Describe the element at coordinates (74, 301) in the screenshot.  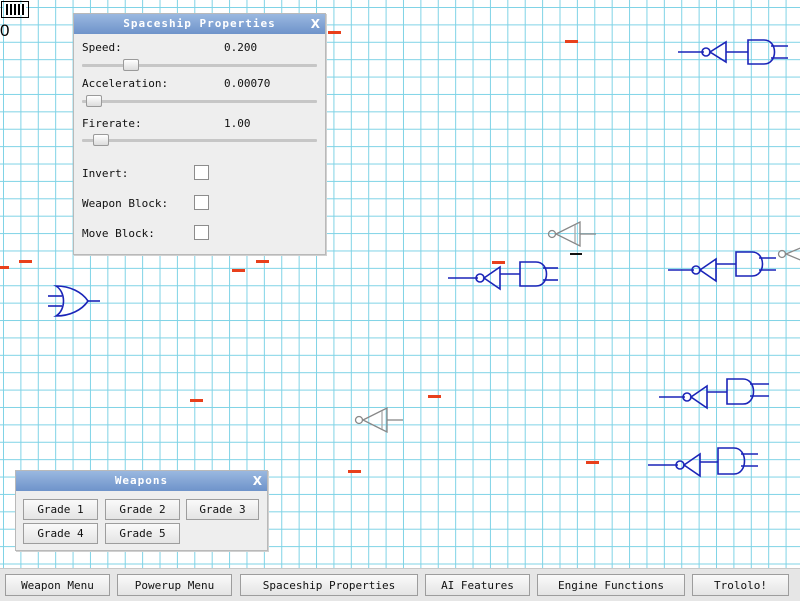
I see `enemy-or-gate` at that location.